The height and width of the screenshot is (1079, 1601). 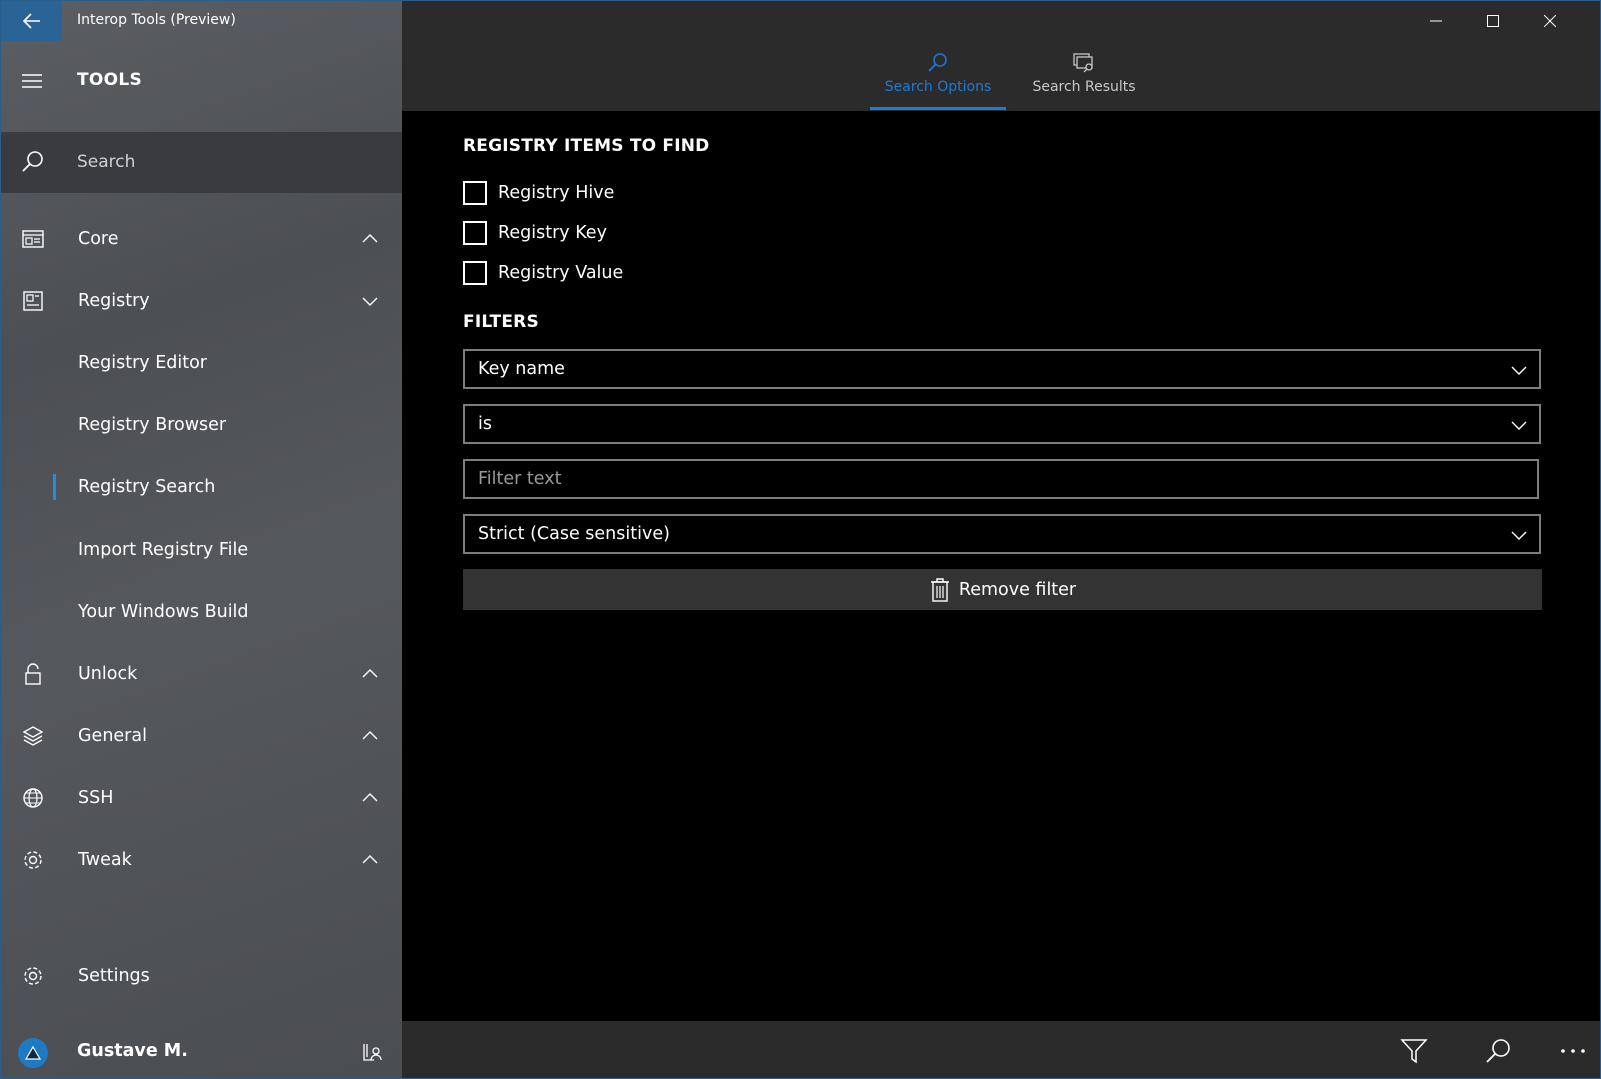 What do you see at coordinates (501, 322) in the screenshot?
I see `filters-title: FILTERS` at bounding box center [501, 322].